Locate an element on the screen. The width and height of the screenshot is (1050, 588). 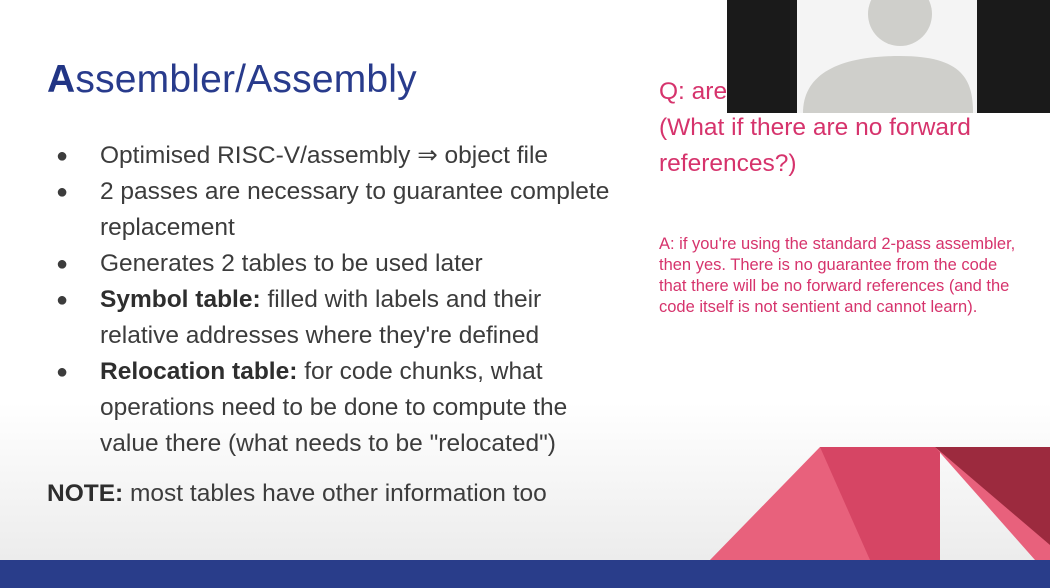
person-avatar-icon is located at coordinates (888, 56).